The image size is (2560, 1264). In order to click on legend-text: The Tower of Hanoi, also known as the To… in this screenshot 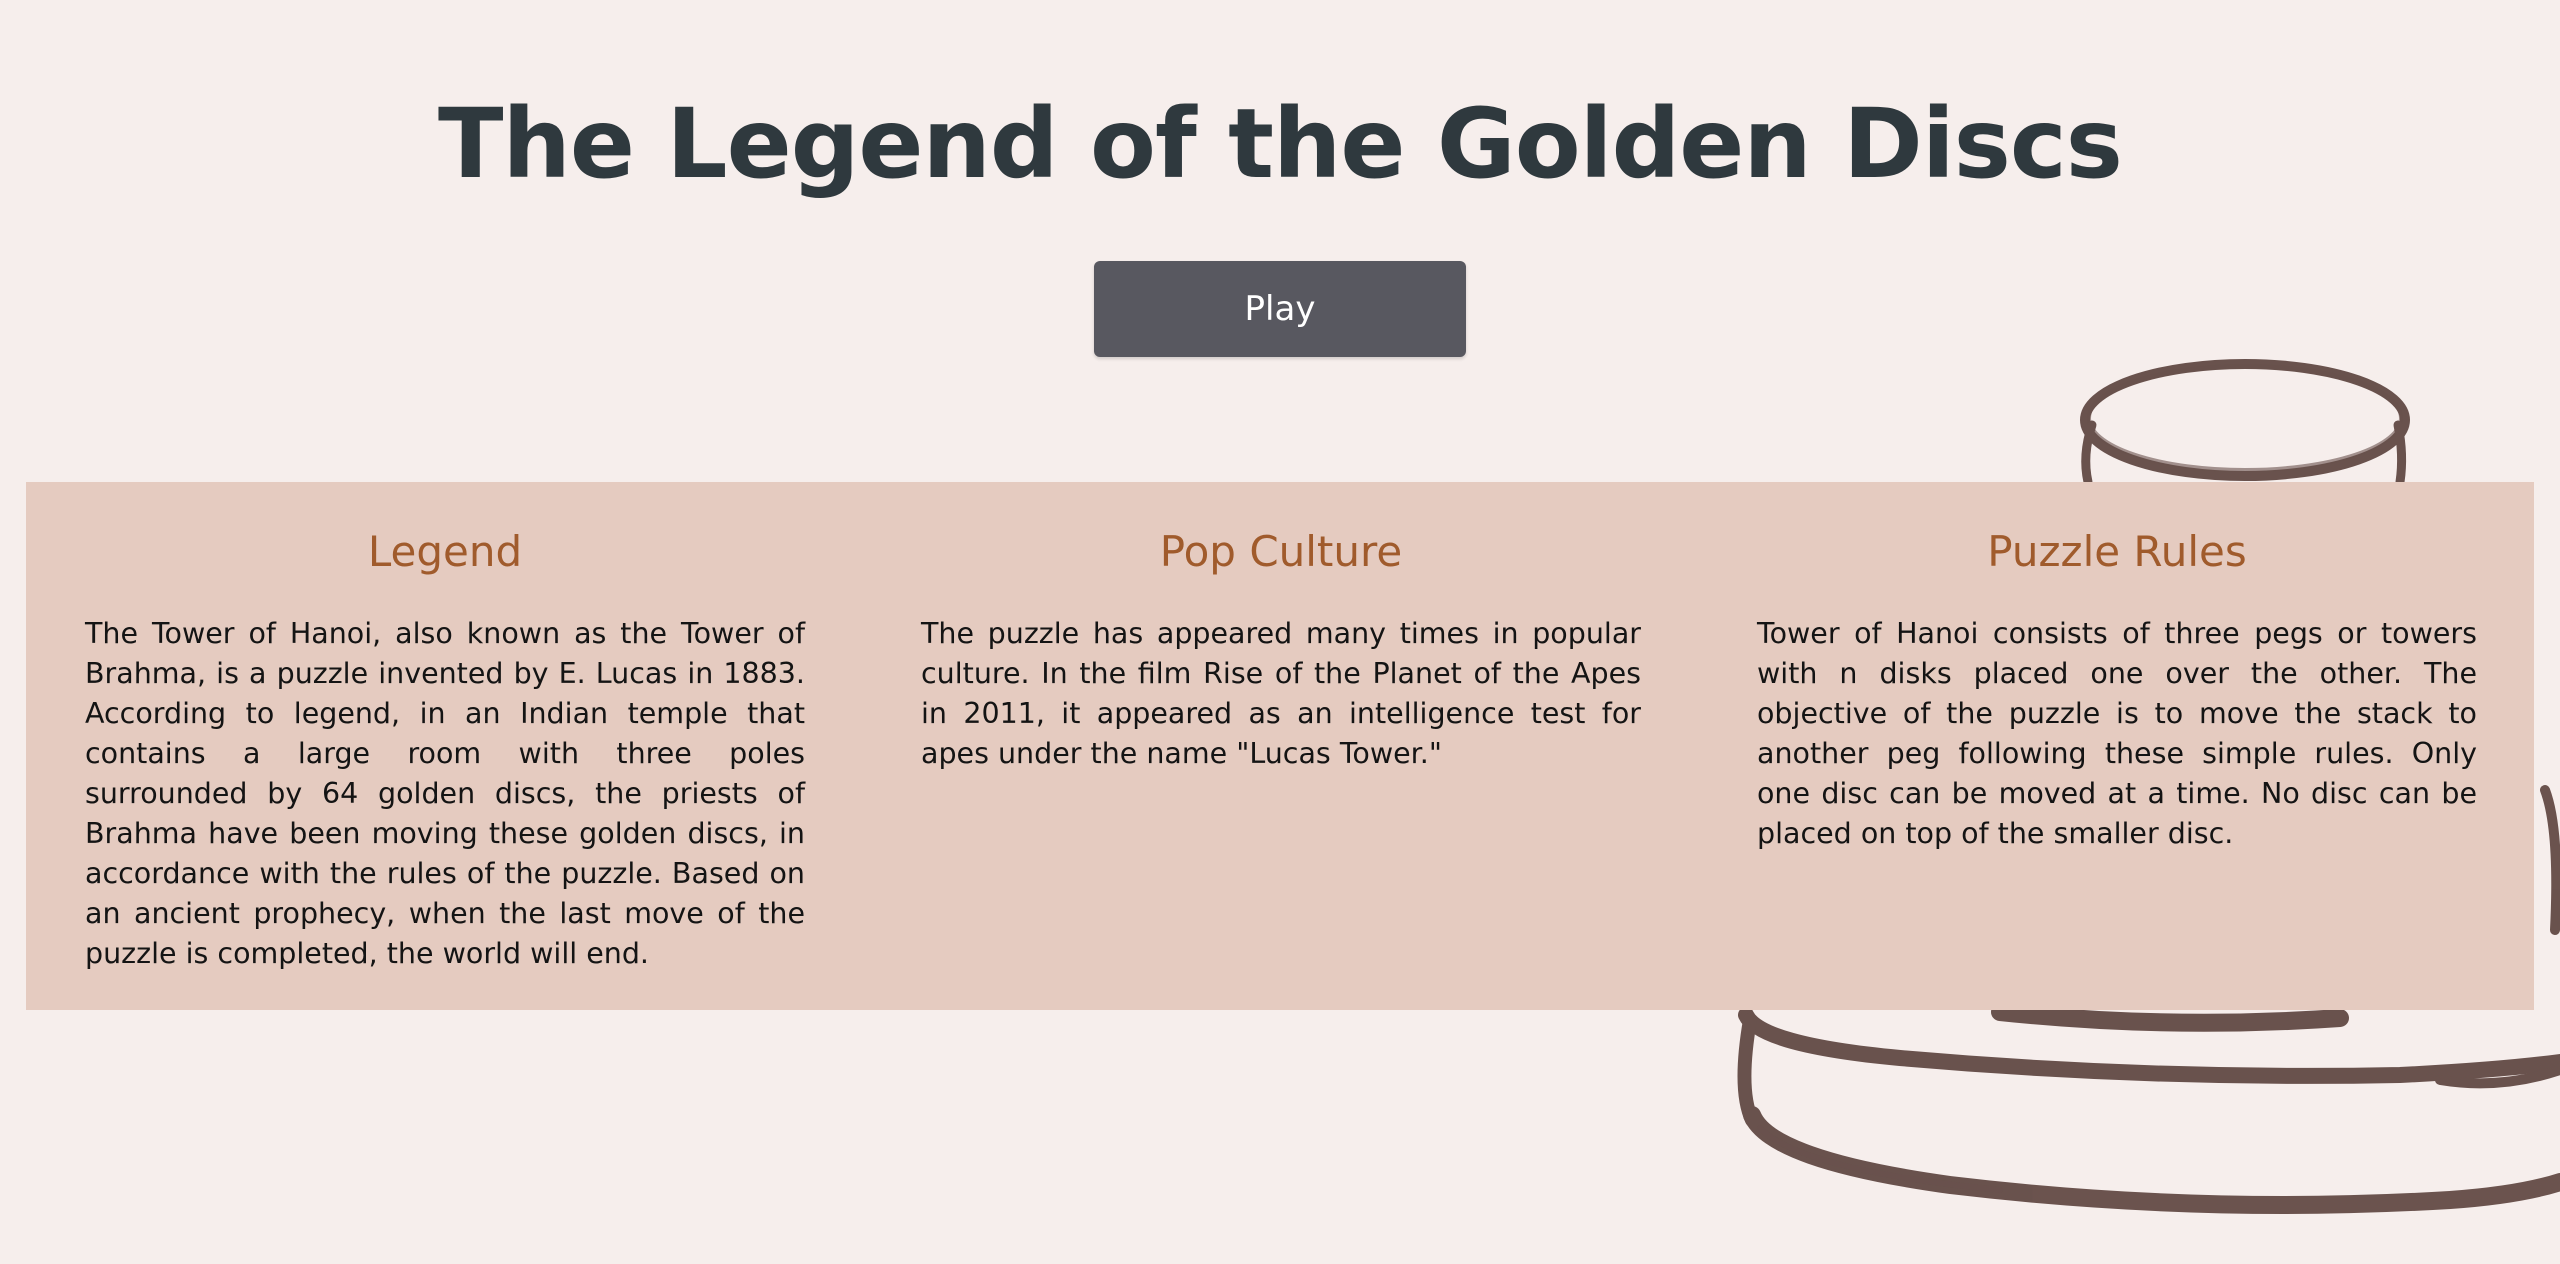, I will do `click(445, 793)`.